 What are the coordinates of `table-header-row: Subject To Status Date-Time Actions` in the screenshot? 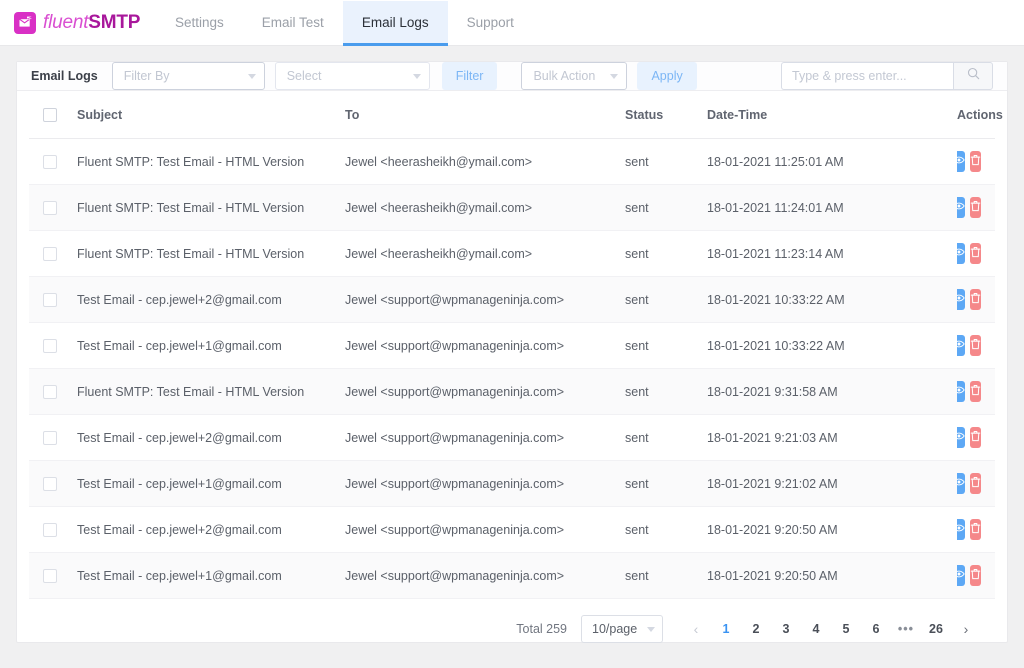 It's located at (516, 115).